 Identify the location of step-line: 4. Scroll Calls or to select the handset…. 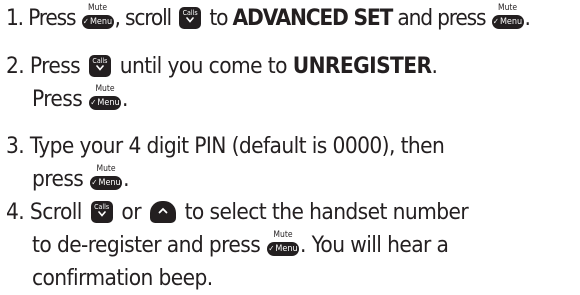
(237, 212).